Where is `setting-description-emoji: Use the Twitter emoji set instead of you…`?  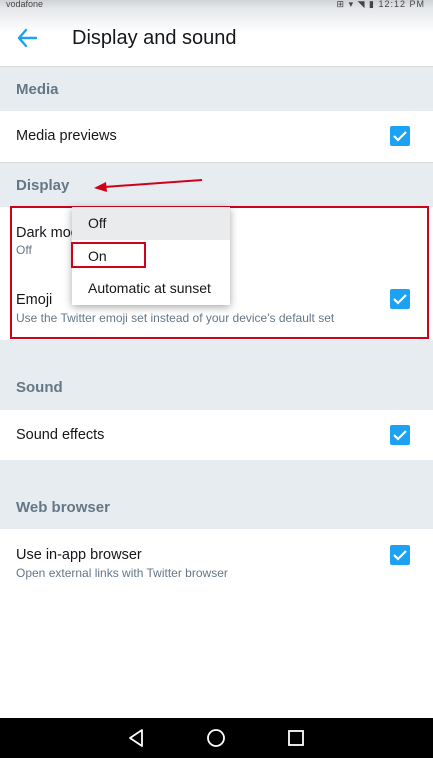 setting-description-emoji: Use the Twitter emoji set instead of you… is located at coordinates (175, 318).